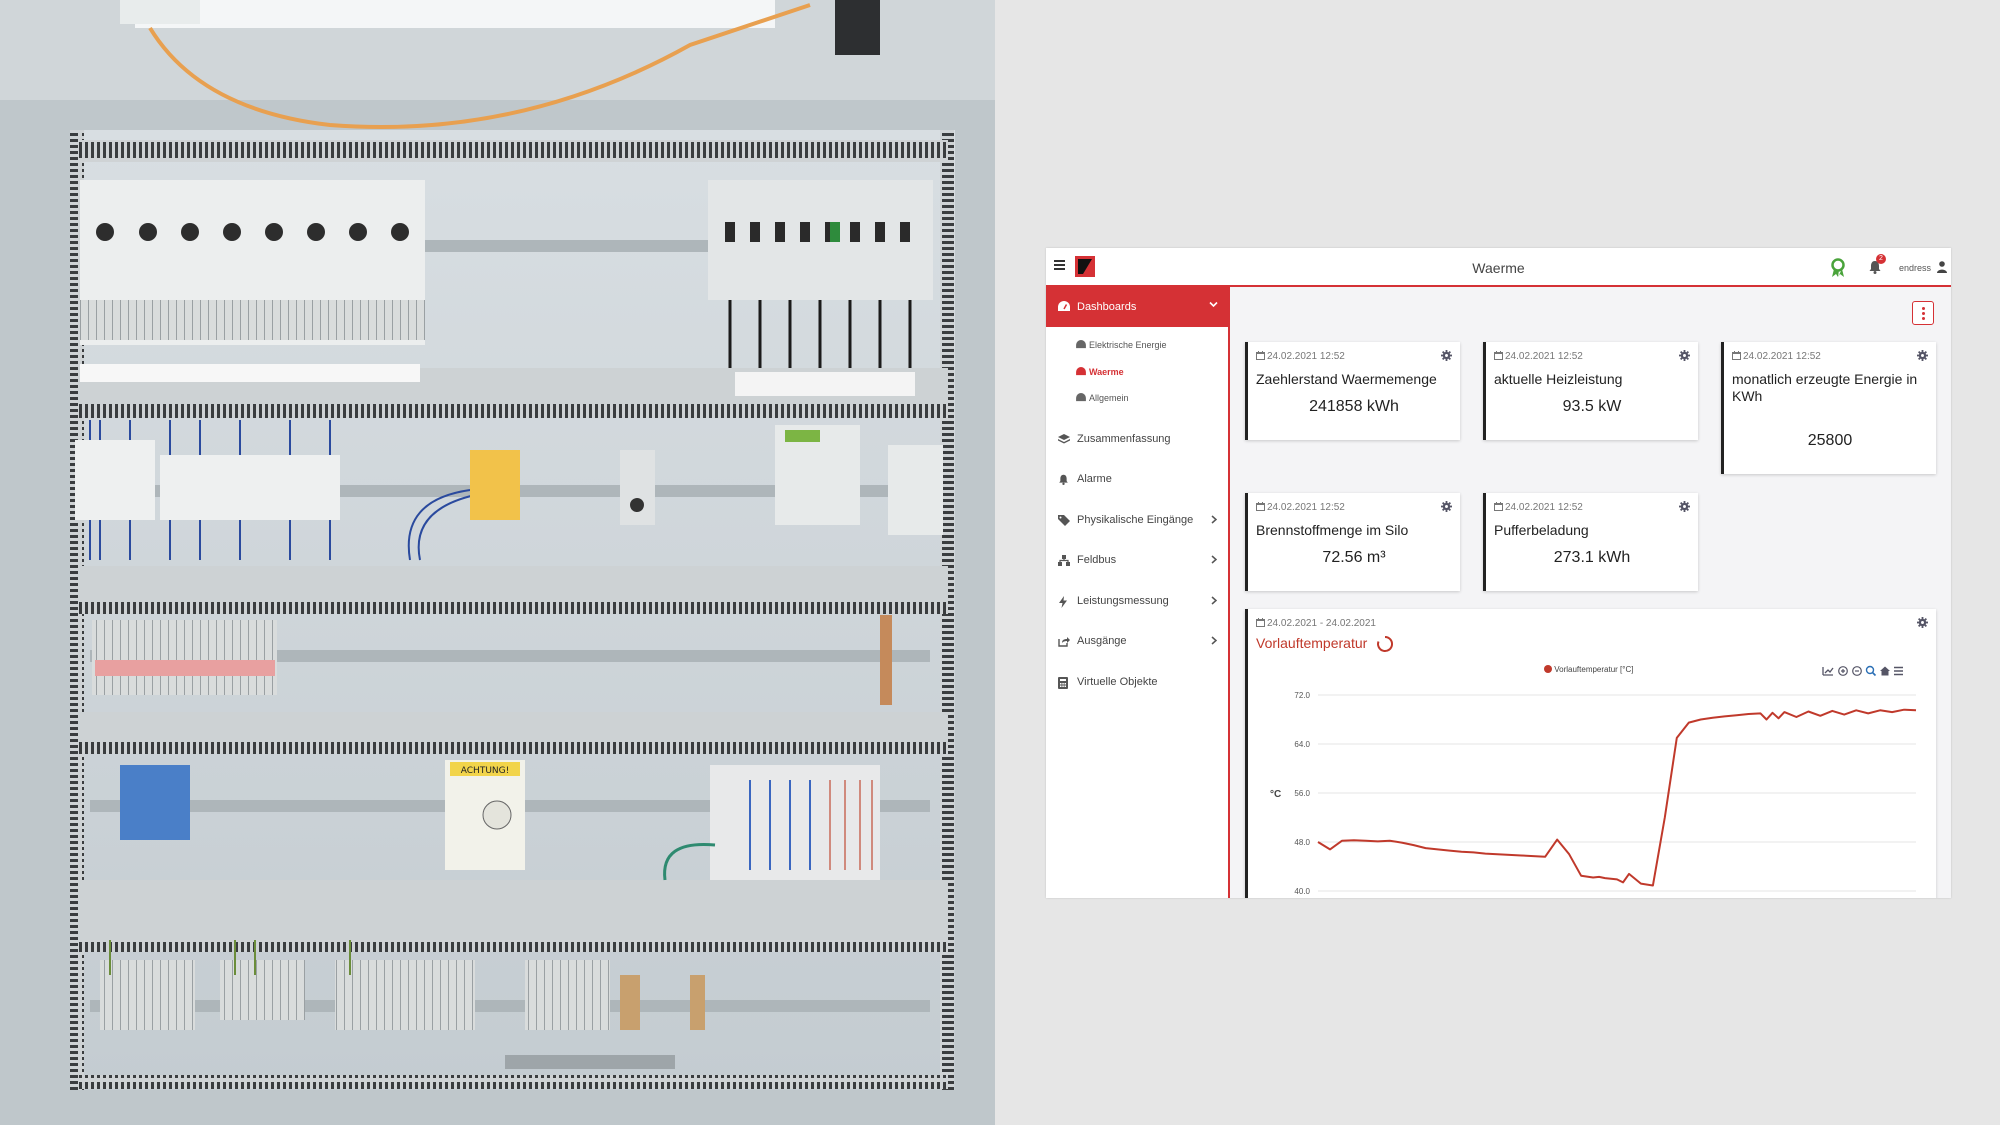  I want to click on bolt-icon, so click(1063, 602).